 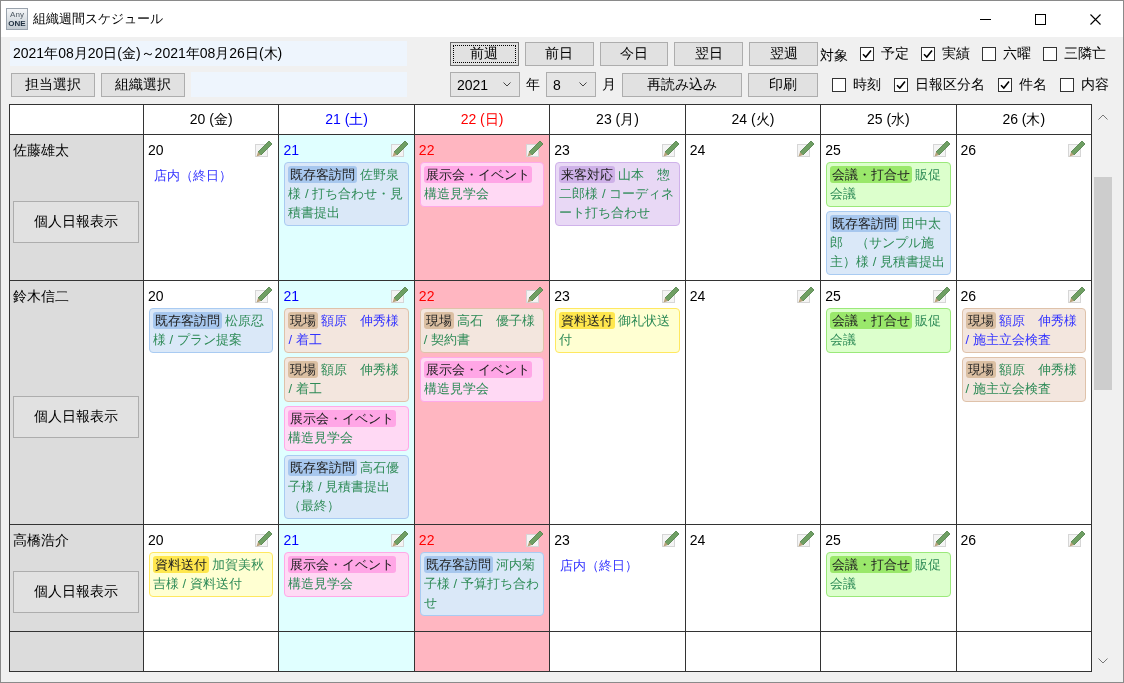 I want to click on select-button: 組織選択, so click(x=143, y=84).